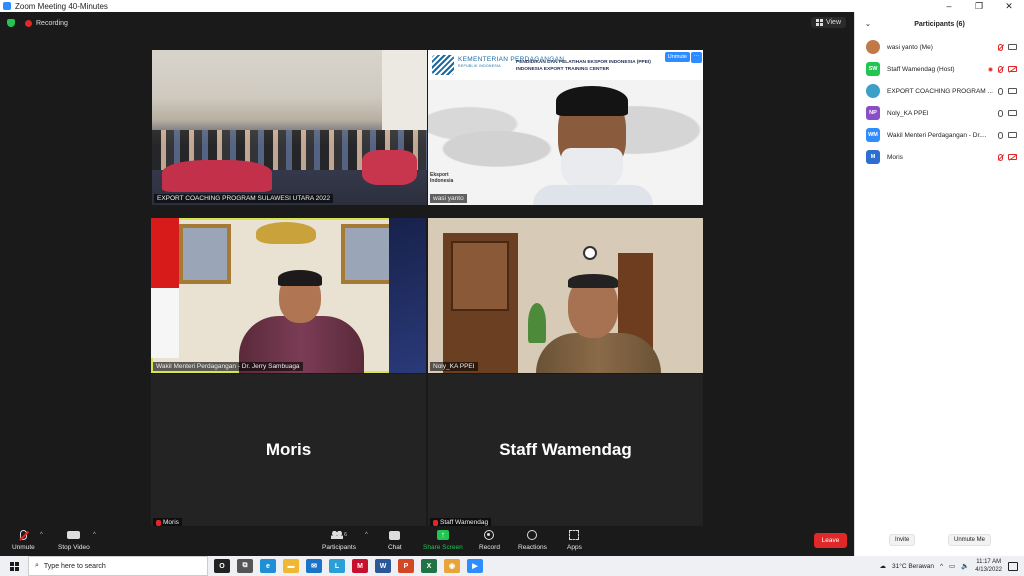 The width and height of the screenshot is (1024, 576). I want to click on maximize-button: ❐, so click(979, 6).